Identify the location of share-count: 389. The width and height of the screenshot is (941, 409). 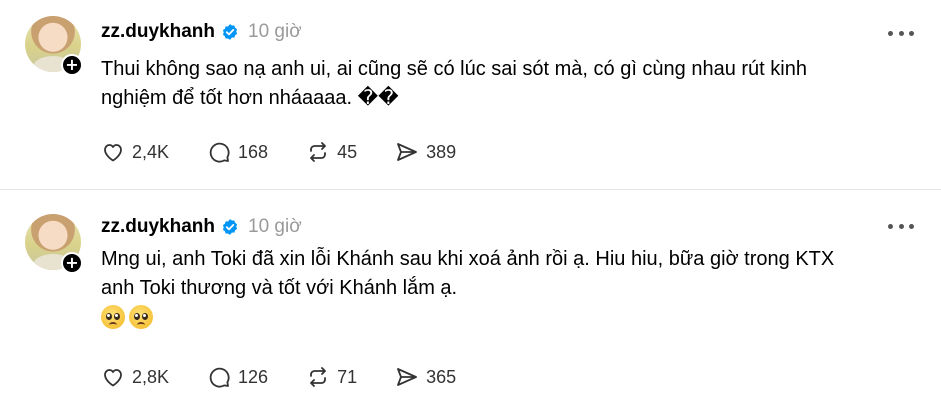
(441, 151).